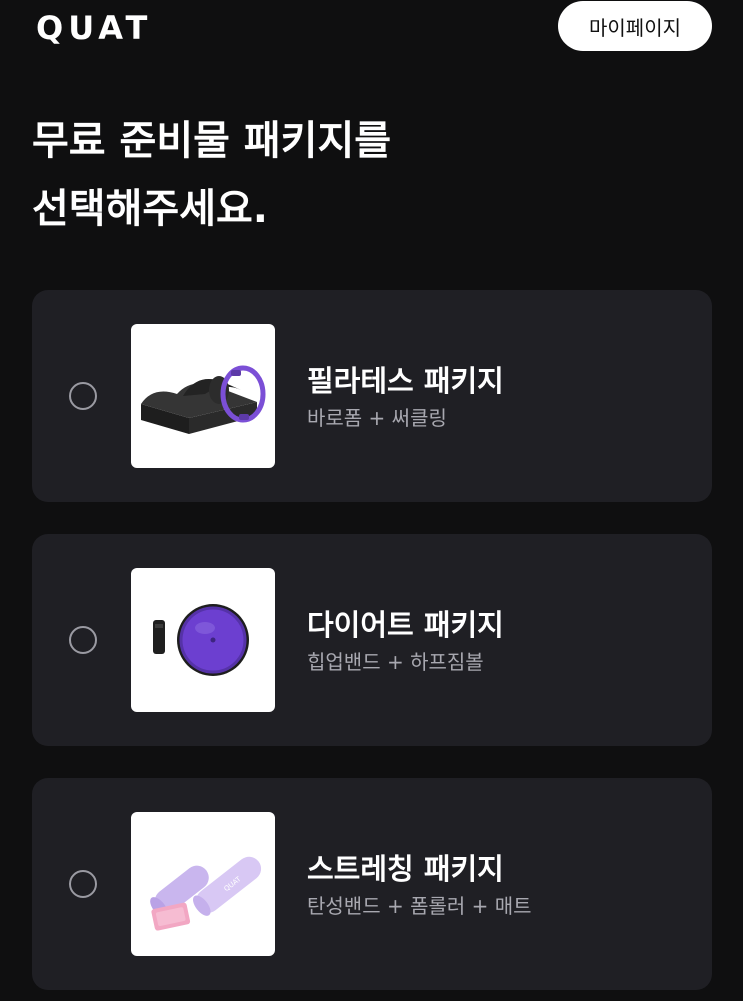 This screenshot has width=743, height=1001. Describe the element at coordinates (395, 662) in the screenshot. I see `package-items: 힙업밴드 + 하프짐볼` at that location.